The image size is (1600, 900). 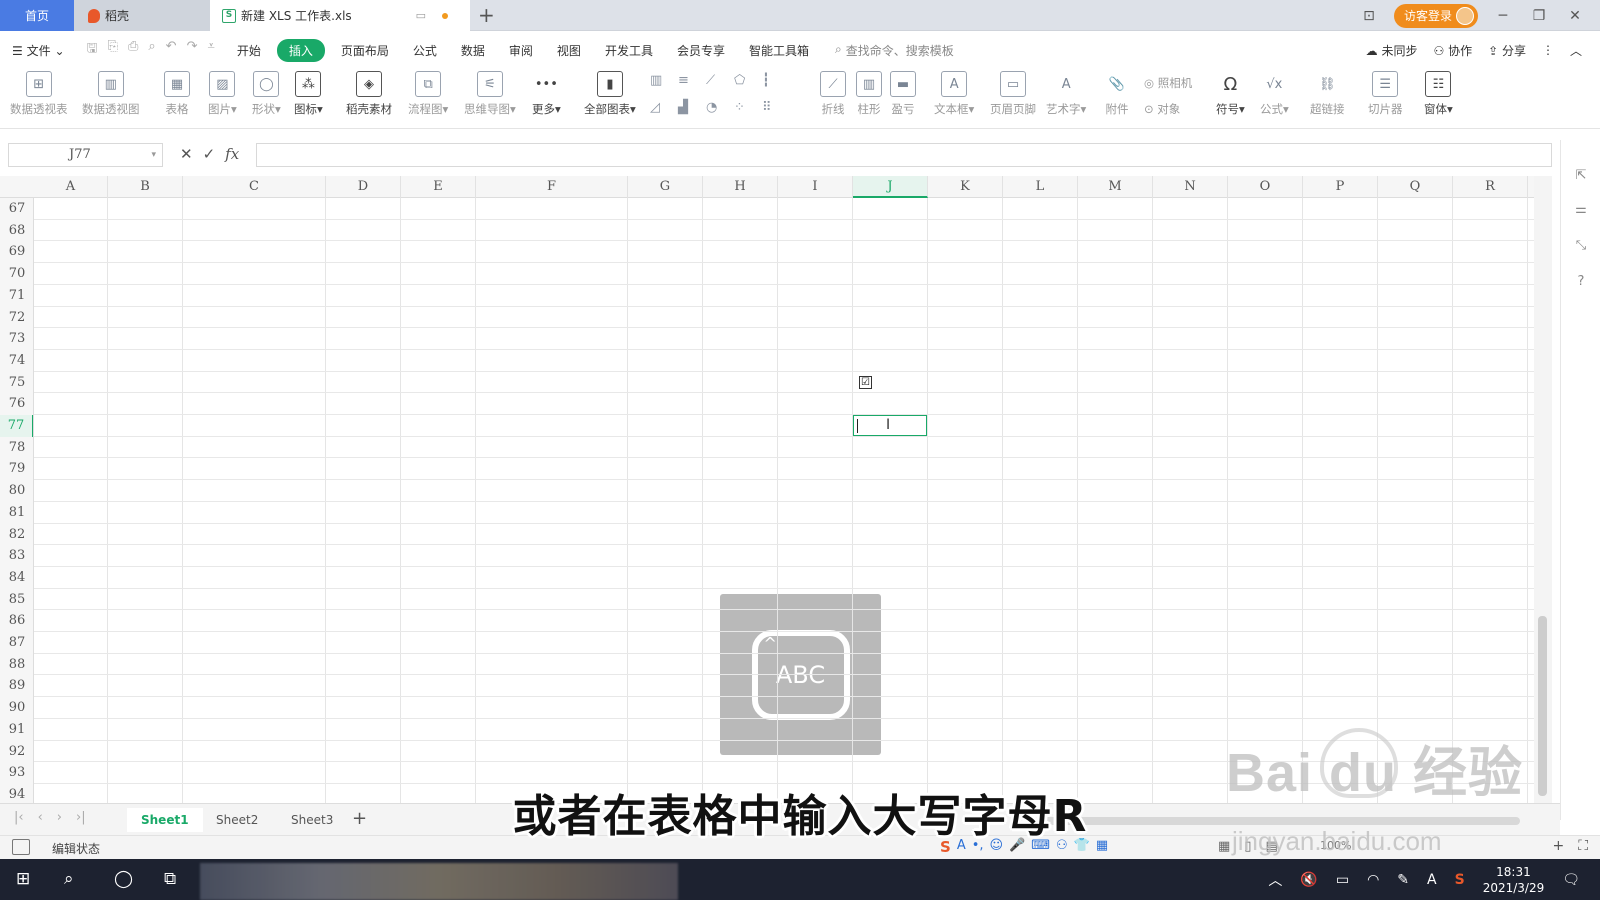 What do you see at coordinates (85, 155) in the screenshot?
I see `name-box: J77` at bounding box center [85, 155].